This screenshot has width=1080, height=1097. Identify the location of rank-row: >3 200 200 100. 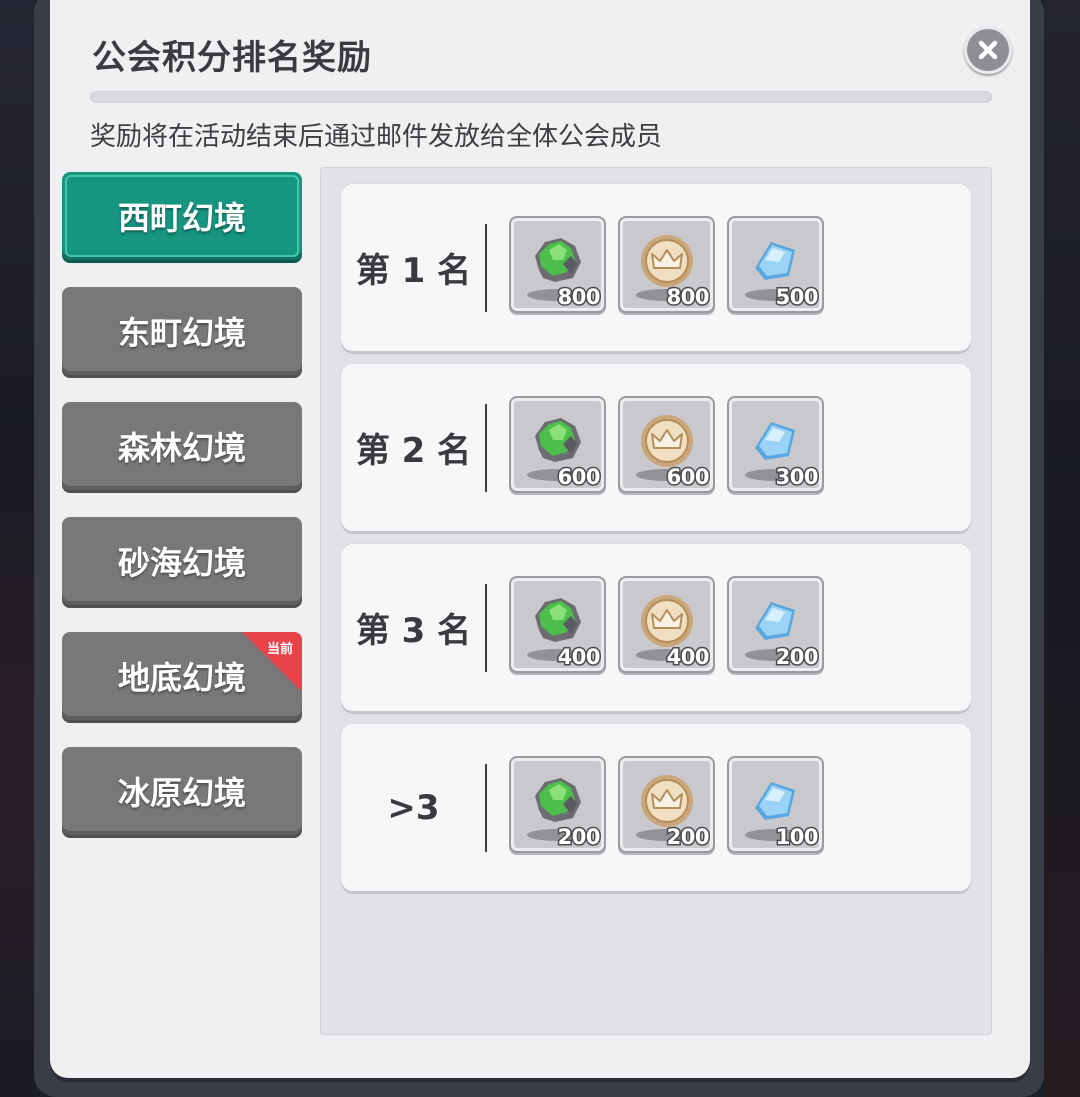
(656, 807).